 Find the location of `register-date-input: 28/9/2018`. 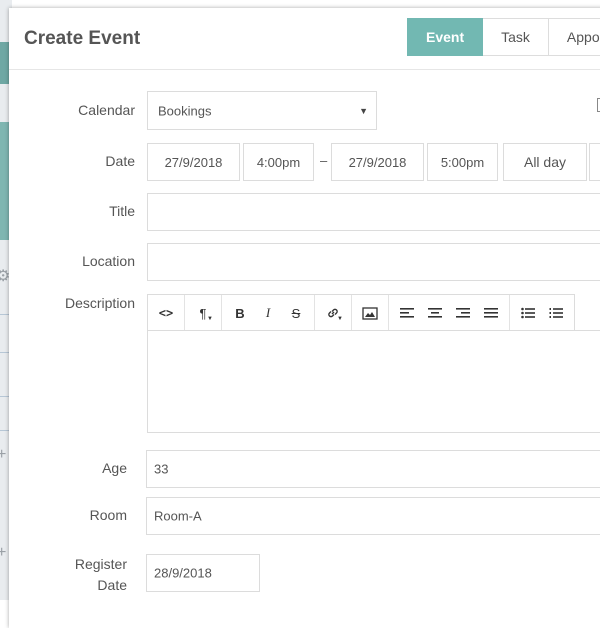

register-date-input: 28/9/2018 is located at coordinates (203, 573).